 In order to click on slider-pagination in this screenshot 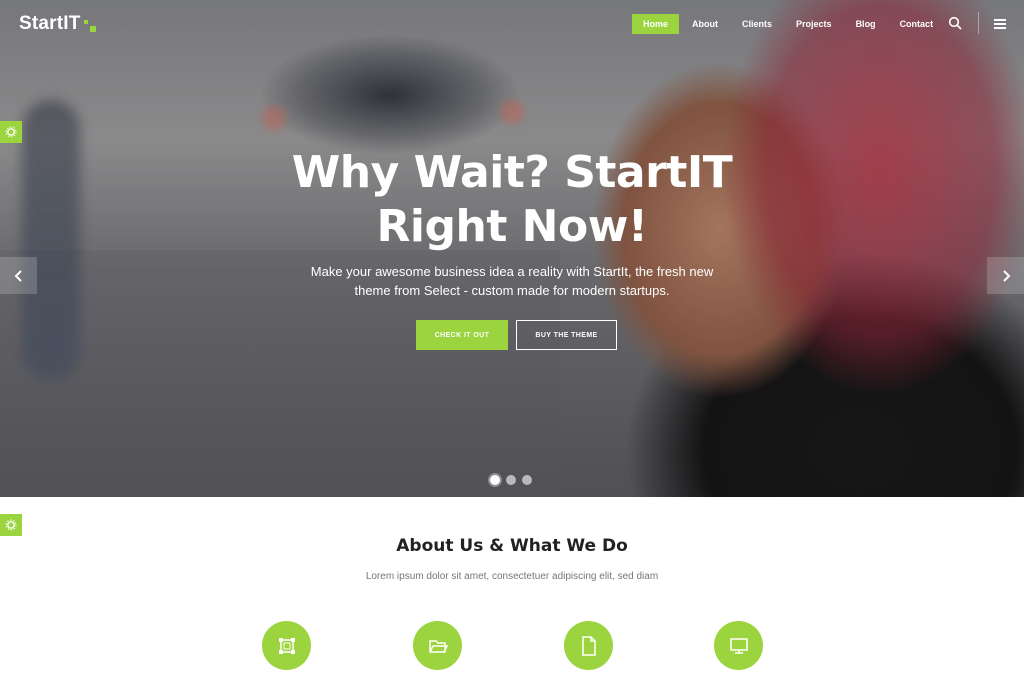, I will do `click(511, 480)`.